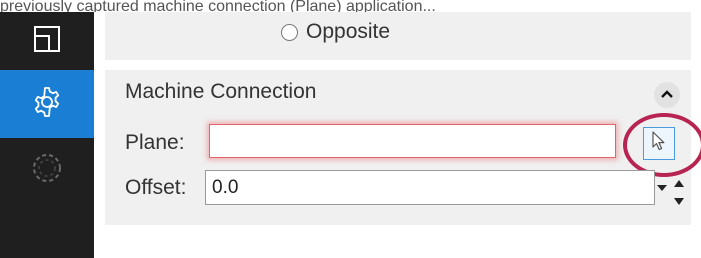 This screenshot has width=701, height=258. I want to click on plane-input, so click(412, 141).